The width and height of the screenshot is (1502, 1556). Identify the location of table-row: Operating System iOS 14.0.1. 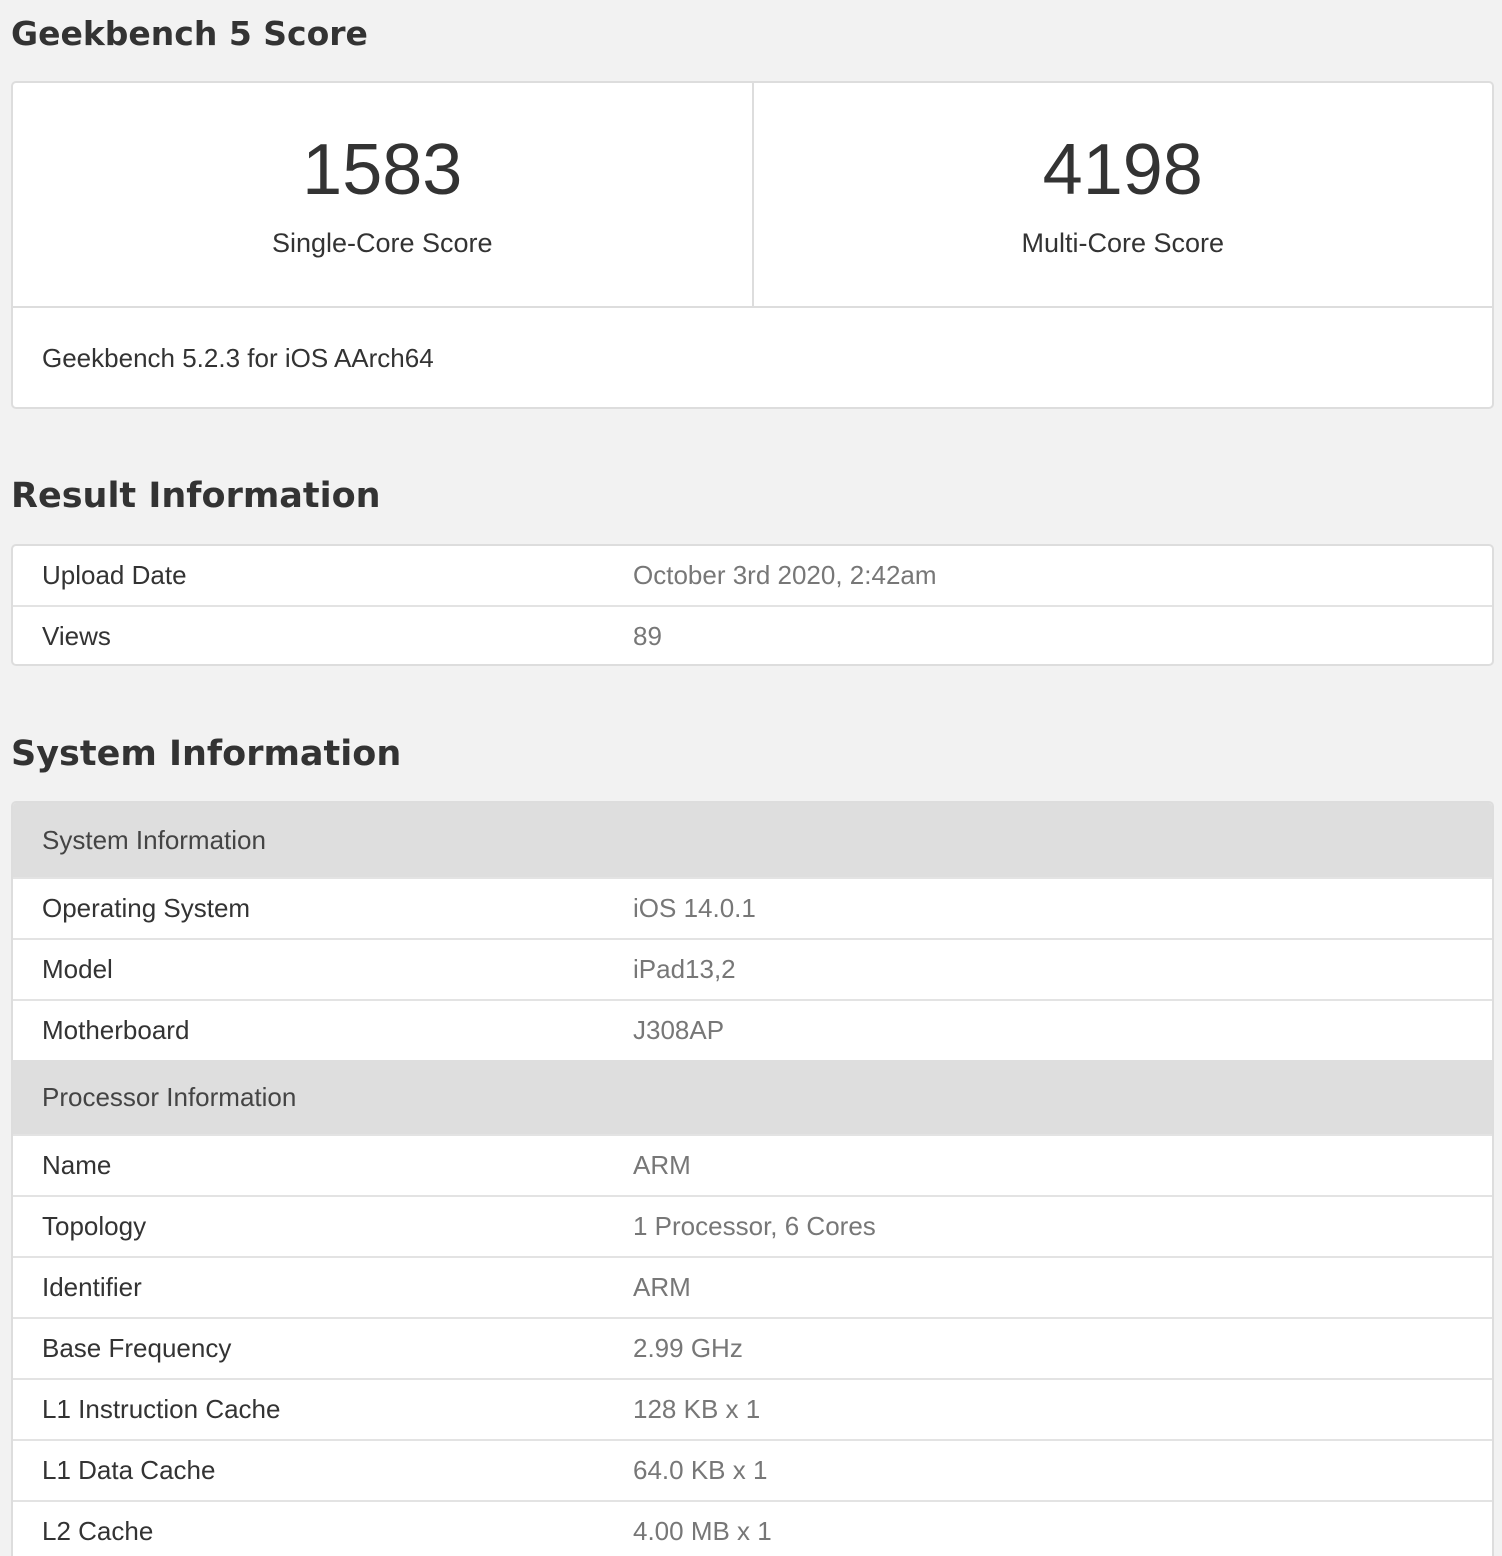
(752, 908).